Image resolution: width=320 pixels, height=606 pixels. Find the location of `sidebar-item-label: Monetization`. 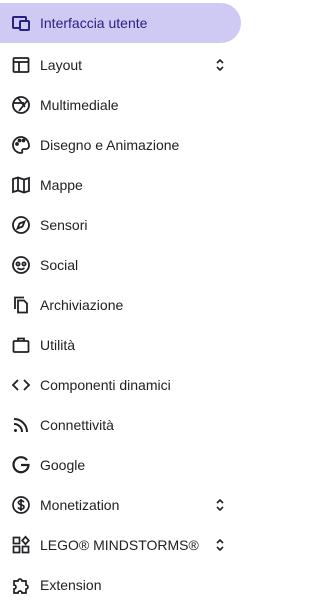

sidebar-item-label: Monetization is located at coordinates (80, 505).